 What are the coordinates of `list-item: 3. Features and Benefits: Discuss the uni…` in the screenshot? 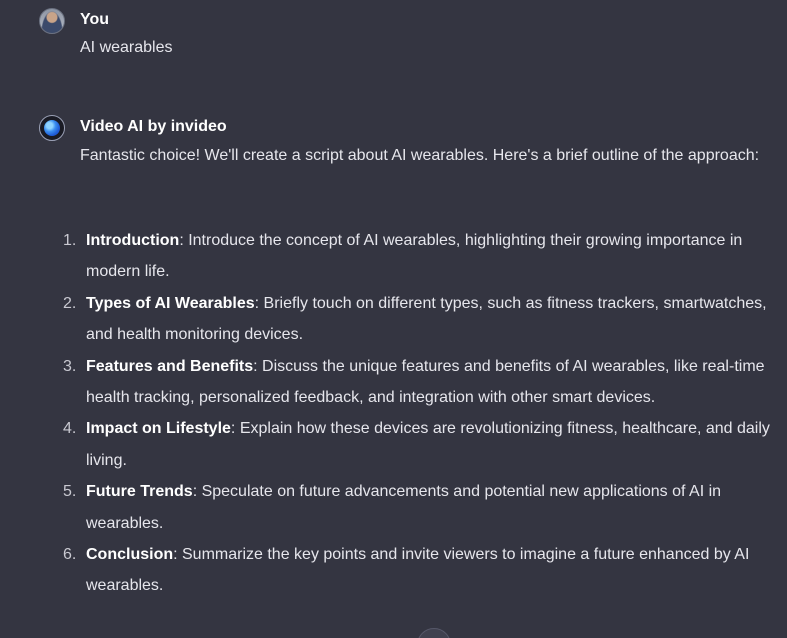 It's located at (413, 382).